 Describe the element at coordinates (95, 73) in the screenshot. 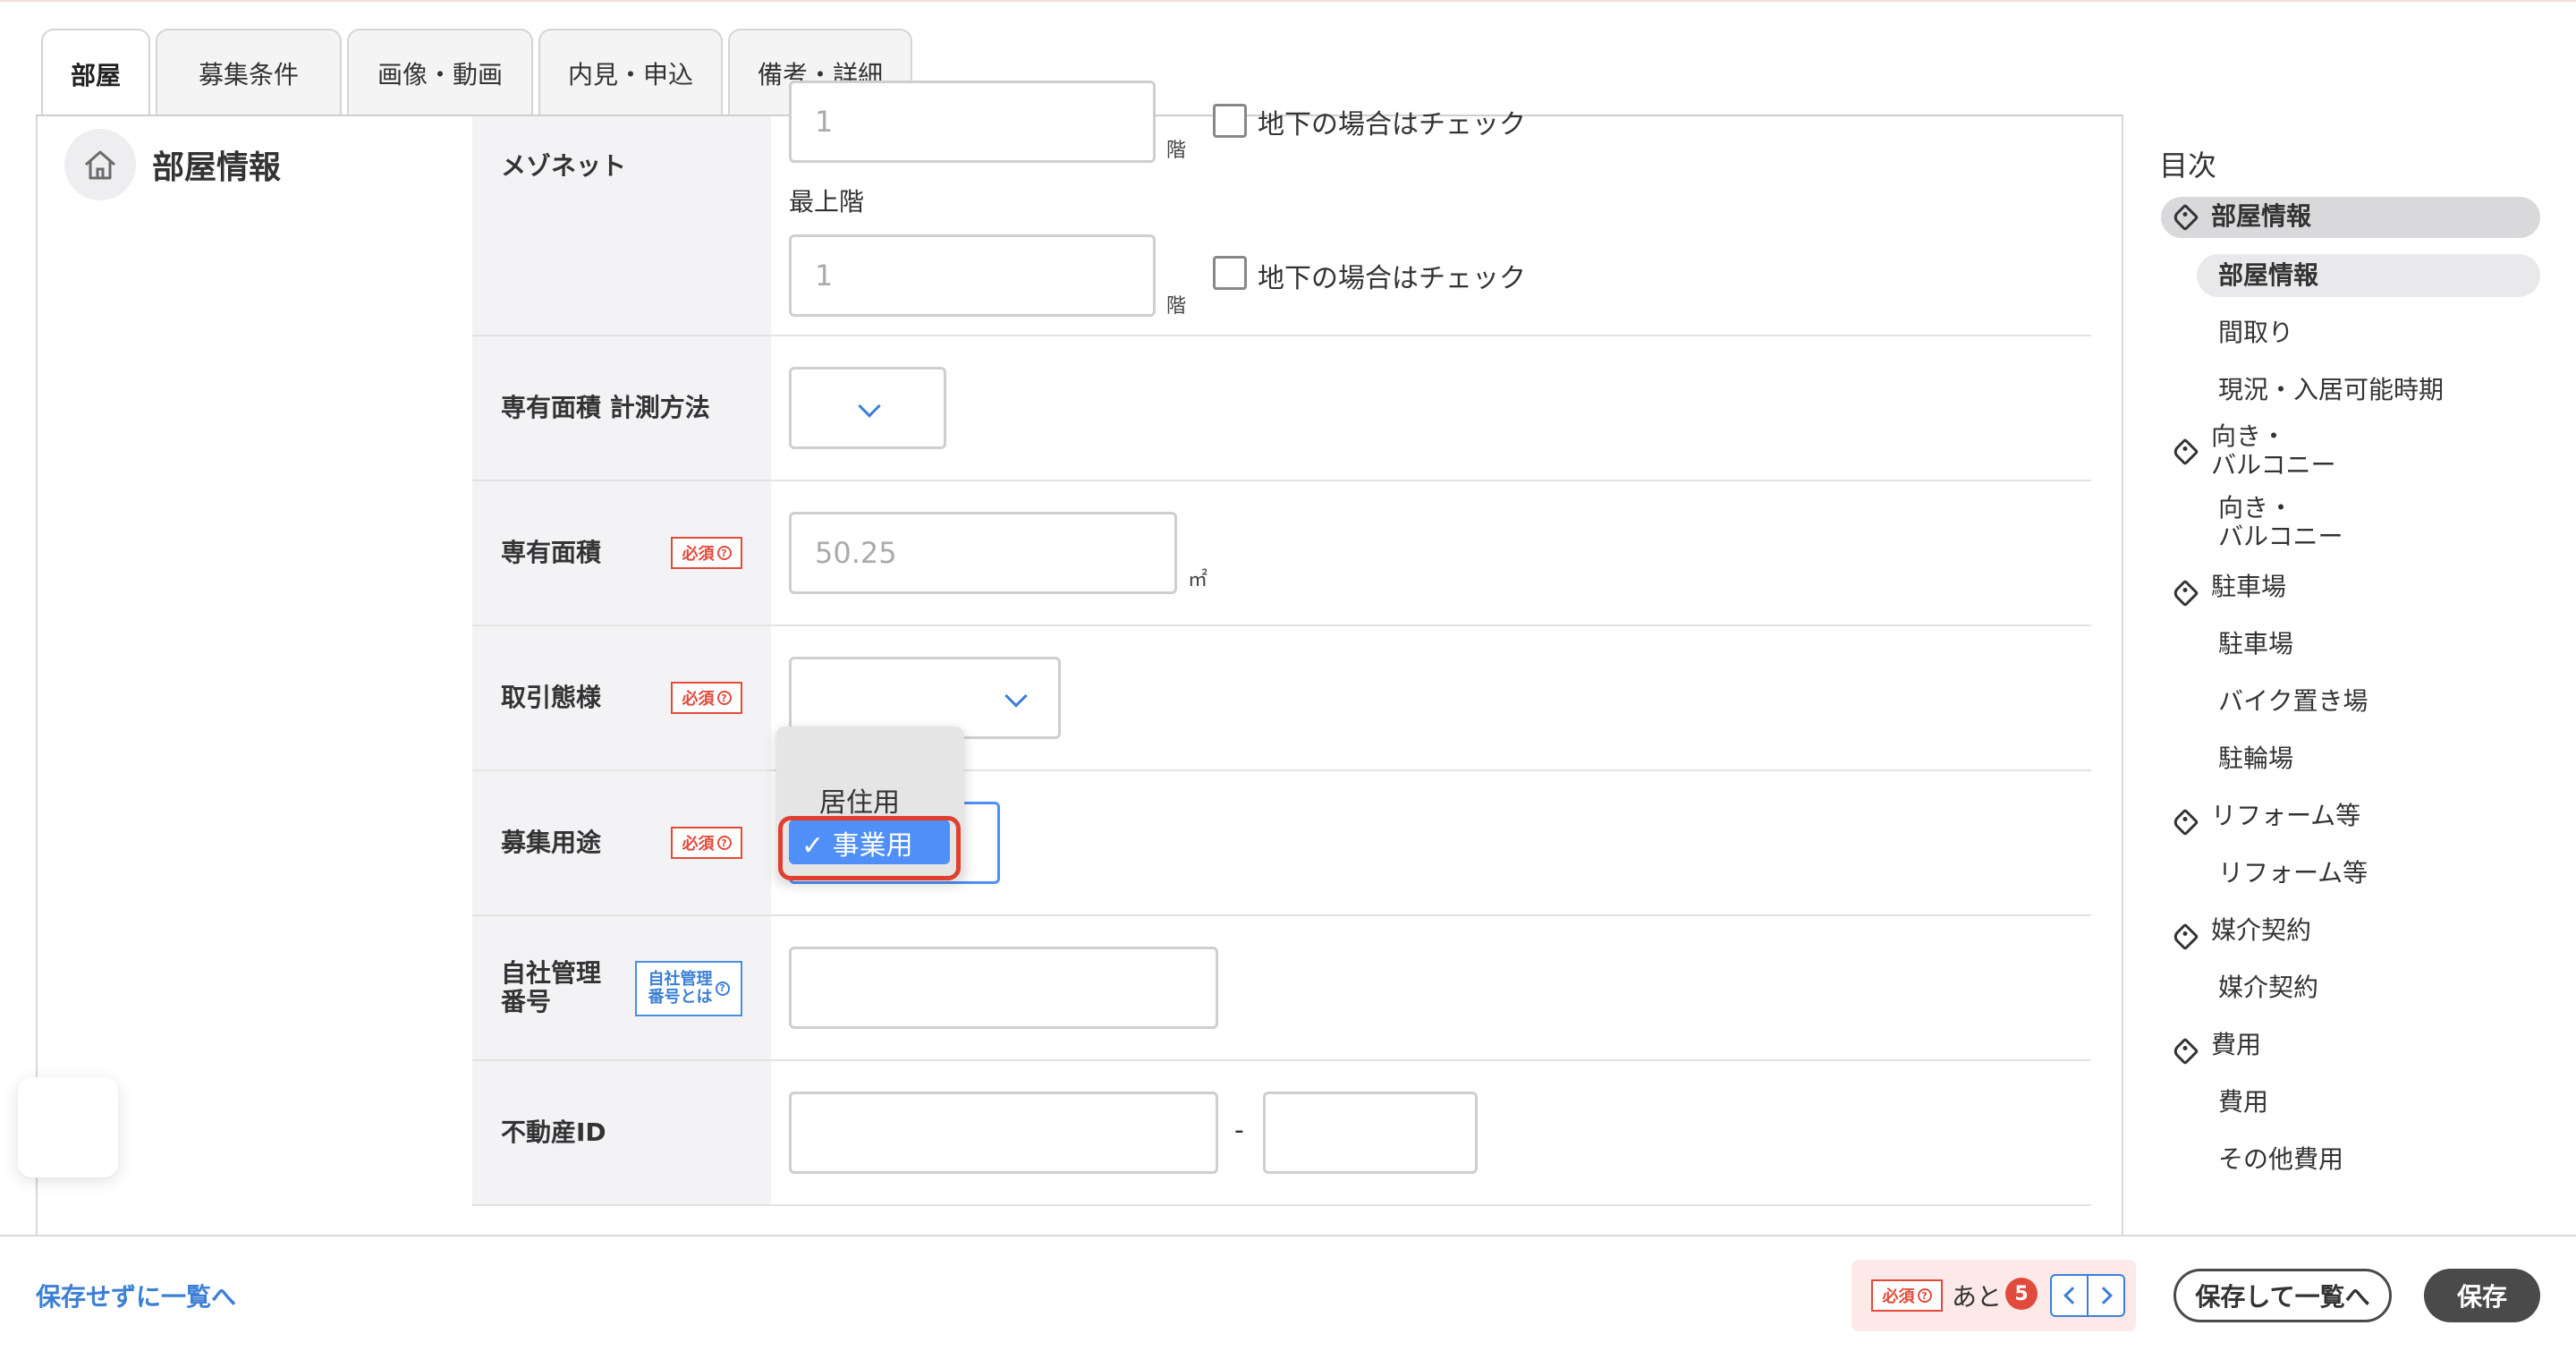

I see `tab-room: 部屋` at that location.